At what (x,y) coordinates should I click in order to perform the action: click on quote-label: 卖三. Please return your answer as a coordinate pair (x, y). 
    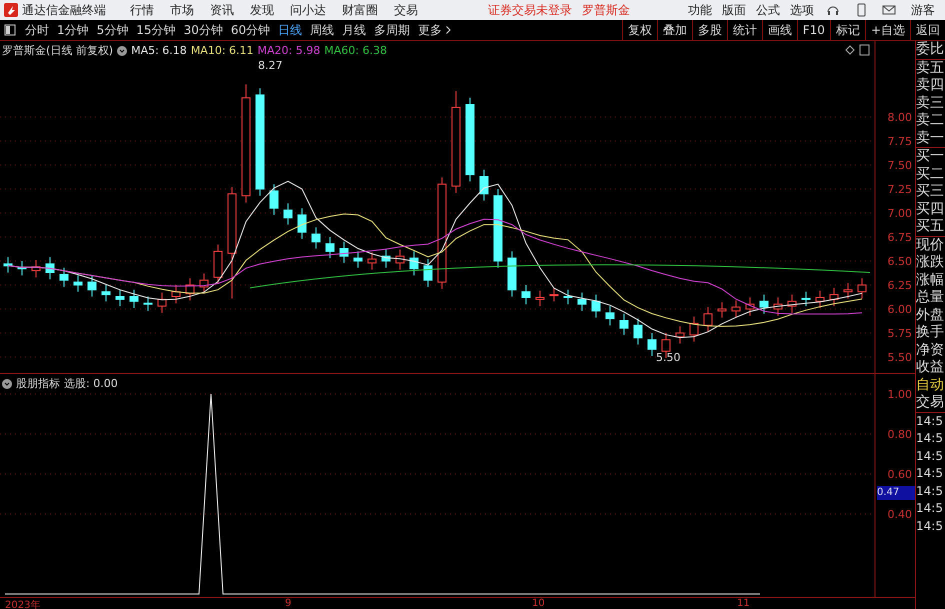
    Looking at the image, I should click on (930, 103).